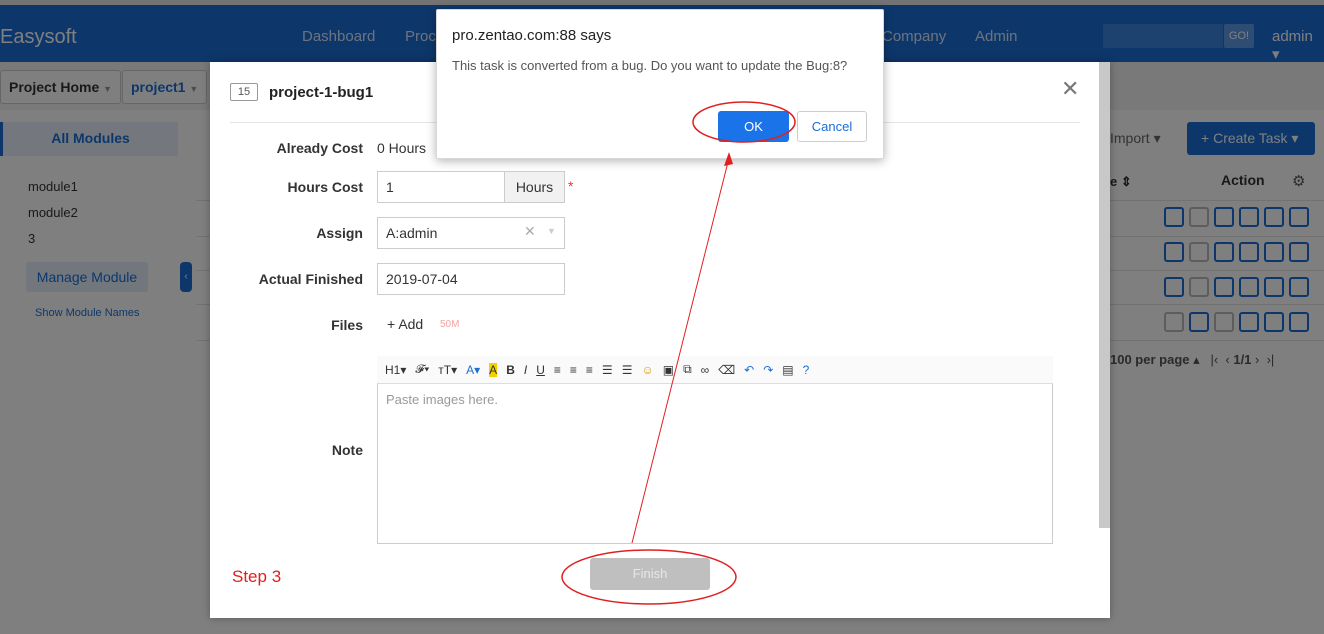 The image size is (1324, 634). I want to click on align-justify-icon: ≡, so click(589, 370).